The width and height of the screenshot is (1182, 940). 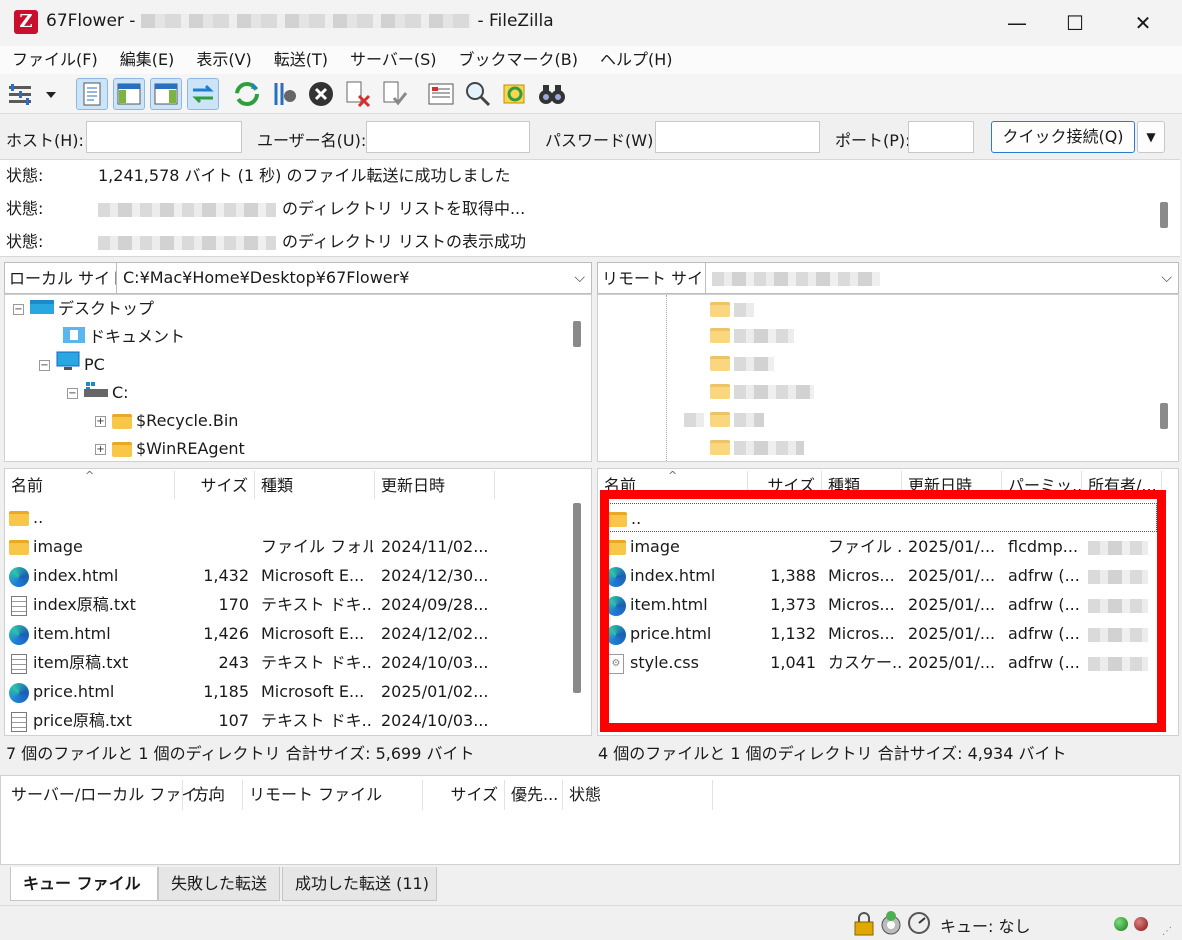 What do you see at coordinates (942, 278) in the screenshot?
I see `remote-path-combo: ⌵` at bounding box center [942, 278].